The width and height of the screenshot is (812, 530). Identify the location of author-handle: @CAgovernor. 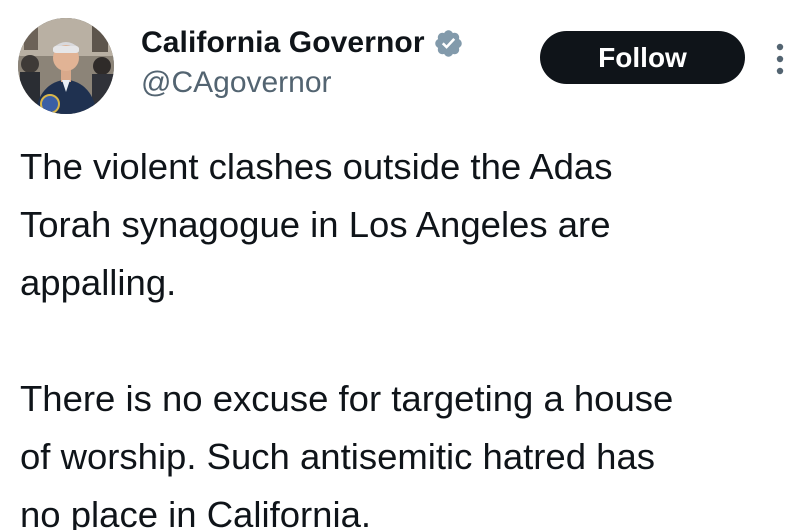
(302, 83).